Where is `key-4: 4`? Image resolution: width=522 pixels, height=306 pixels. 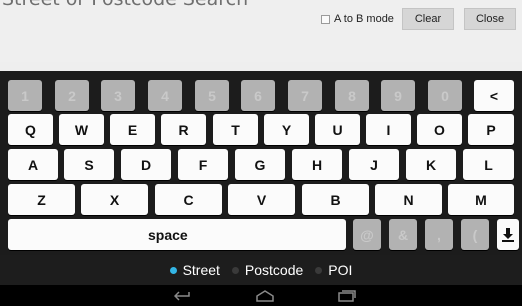
key-4: 4 is located at coordinates (165, 95).